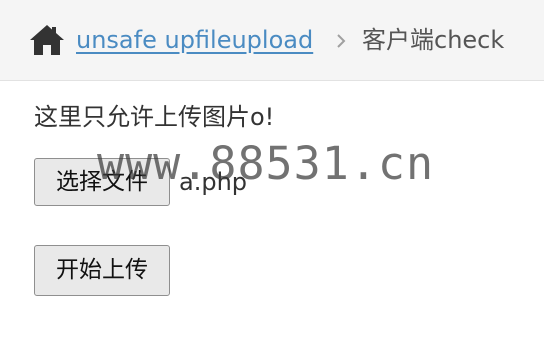 The height and width of the screenshot is (340, 544). Describe the element at coordinates (213, 182) in the screenshot. I see `selected-file-name: a.php` at that location.